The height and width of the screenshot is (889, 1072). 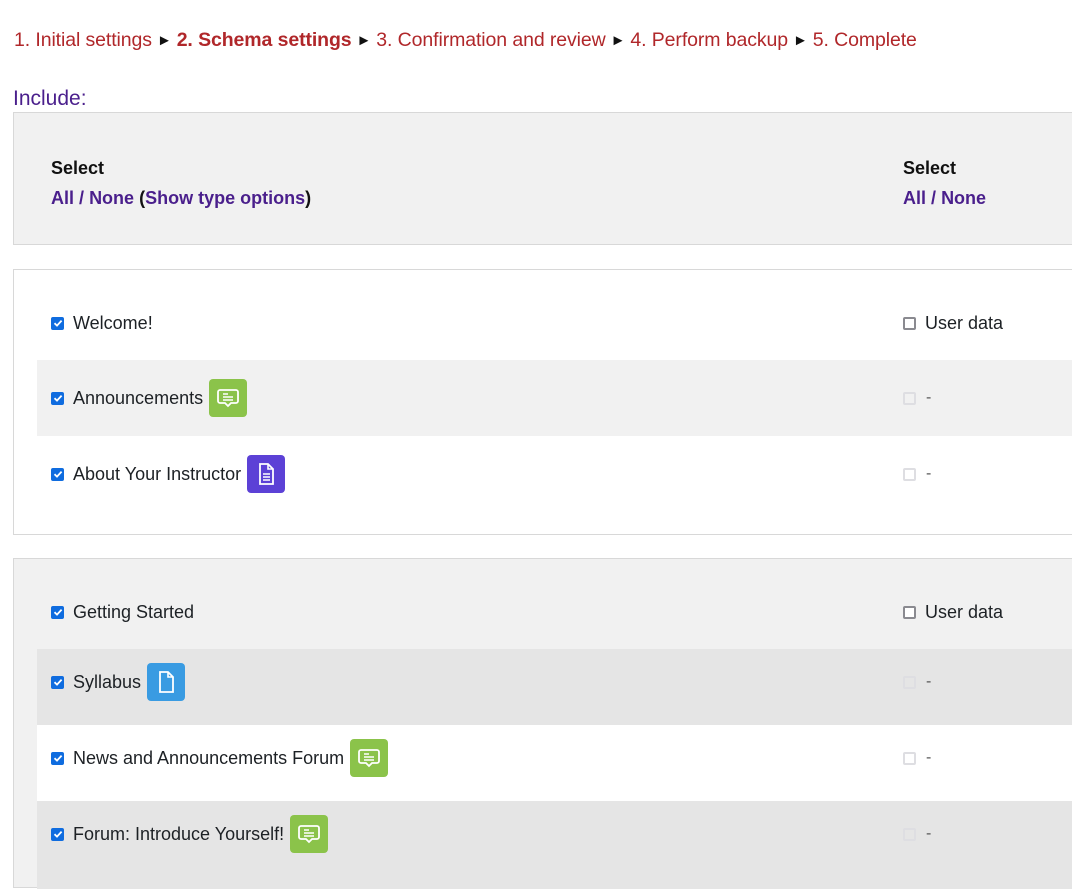 What do you see at coordinates (554, 687) in the screenshot?
I see `activity-row: Syllabus -` at bounding box center [554, 687].